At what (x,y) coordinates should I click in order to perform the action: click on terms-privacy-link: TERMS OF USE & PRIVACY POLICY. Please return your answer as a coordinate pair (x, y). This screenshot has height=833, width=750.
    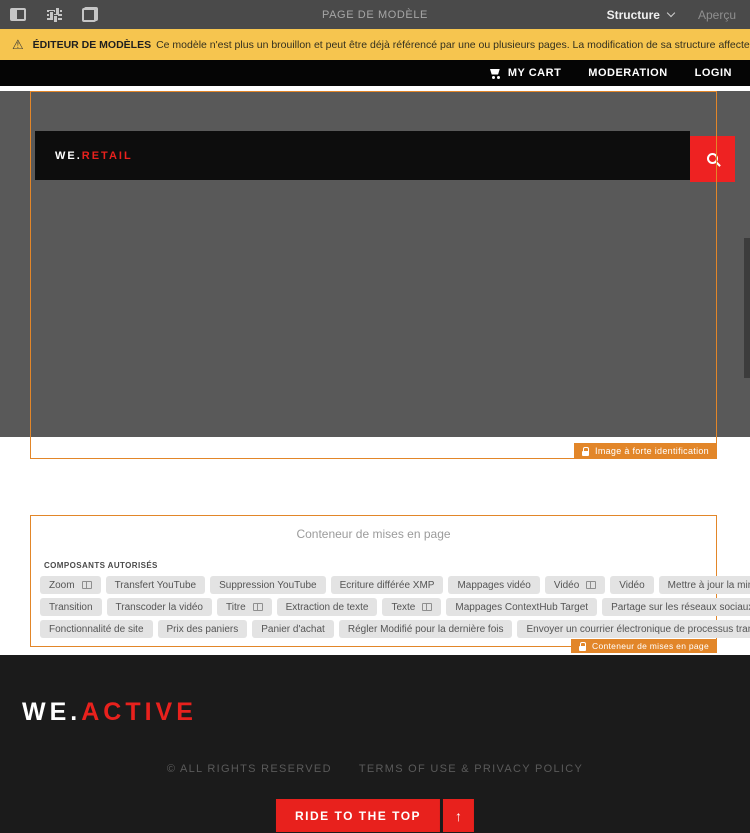
    Looking at the image, I should click on (471, 769).